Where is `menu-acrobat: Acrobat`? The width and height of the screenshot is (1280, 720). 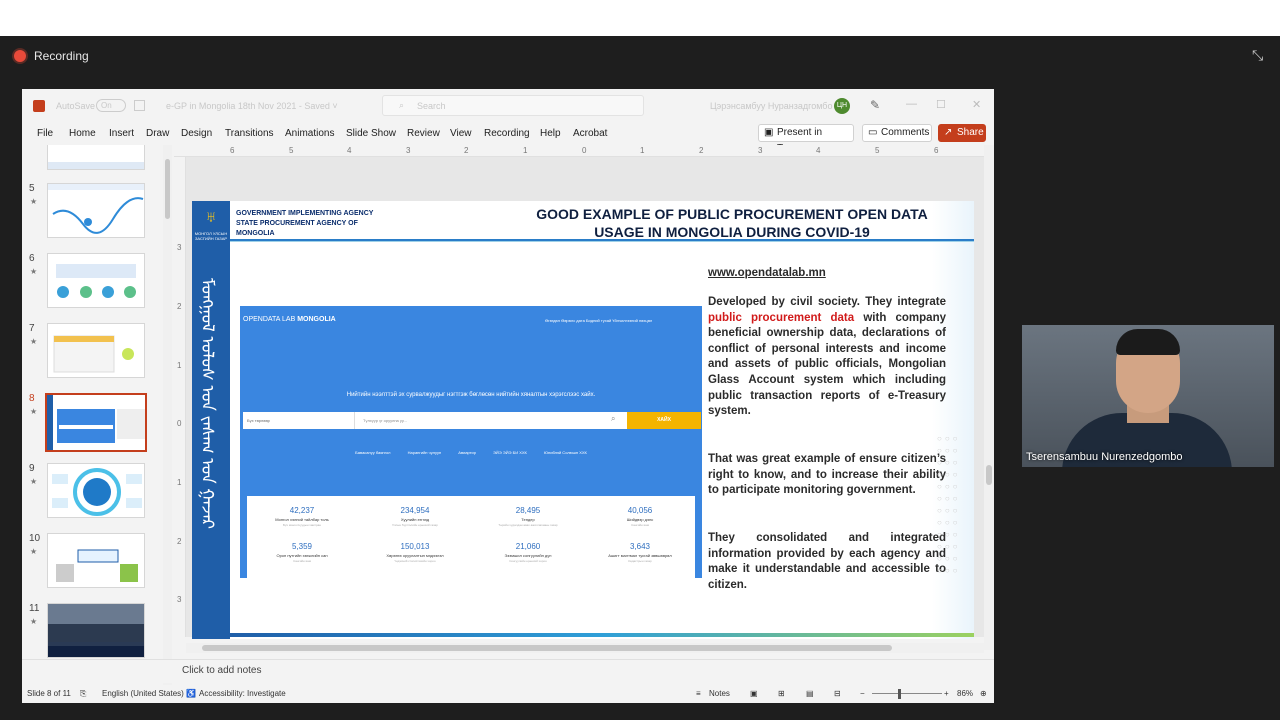 menu-acrobat: Acrobat is located at coordinates (590, 133).